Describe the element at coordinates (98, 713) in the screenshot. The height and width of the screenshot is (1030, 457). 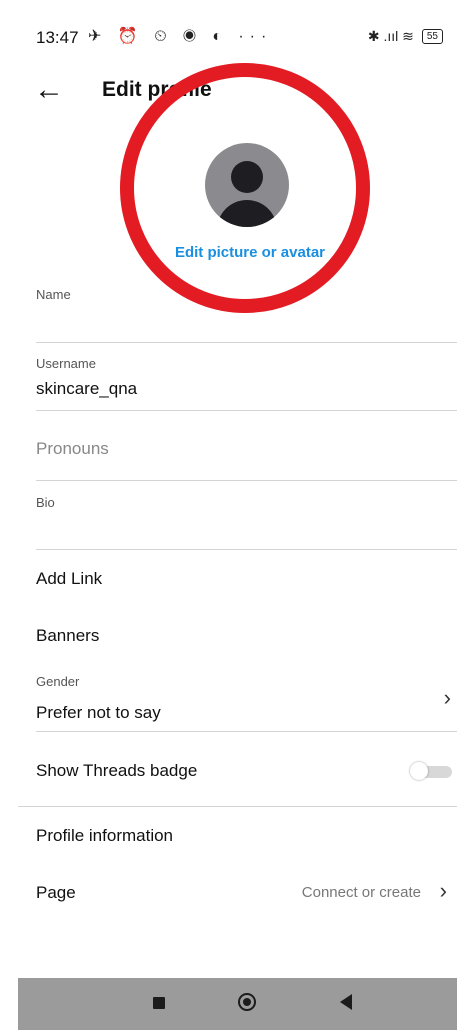
I see `gender-value: Prefer not to say` at that location.